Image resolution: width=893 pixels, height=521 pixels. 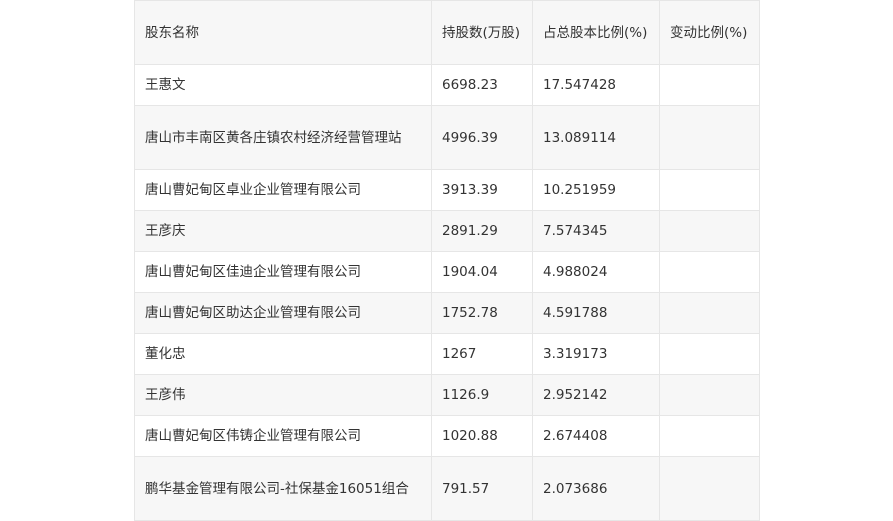 What do you see at coordinates (482, 231) in the screenshot?
I see `cell-shares: 2891.29` at bounding box center [482, 231].